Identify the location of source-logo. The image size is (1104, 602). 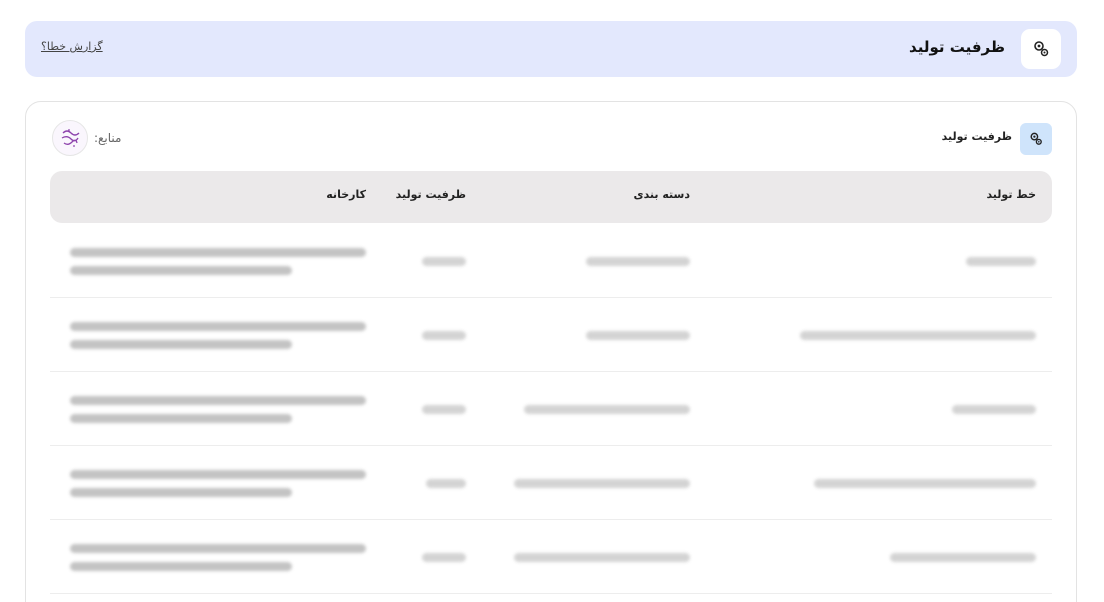
(70, 138).